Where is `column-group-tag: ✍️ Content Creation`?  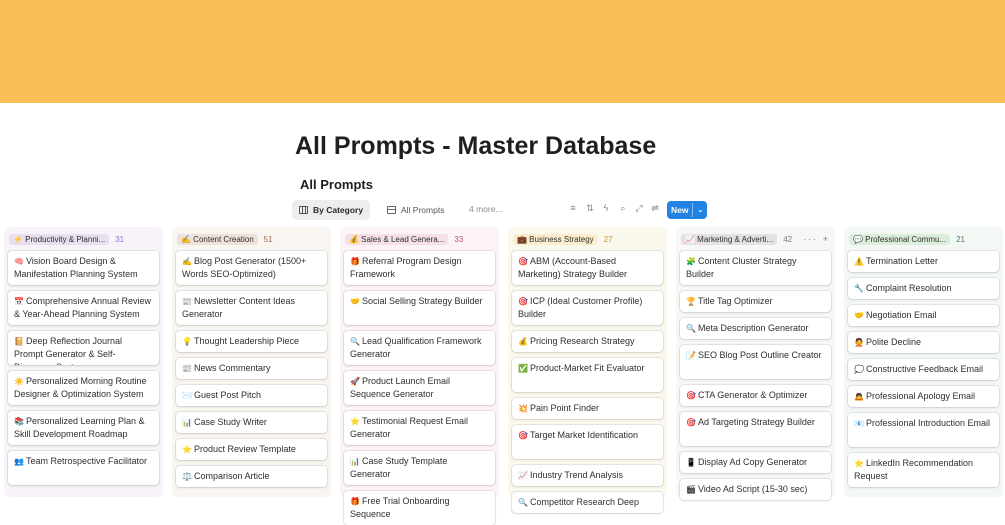
column-group-tag: ✍️ Content Creation is located at coordinates (217, 239).